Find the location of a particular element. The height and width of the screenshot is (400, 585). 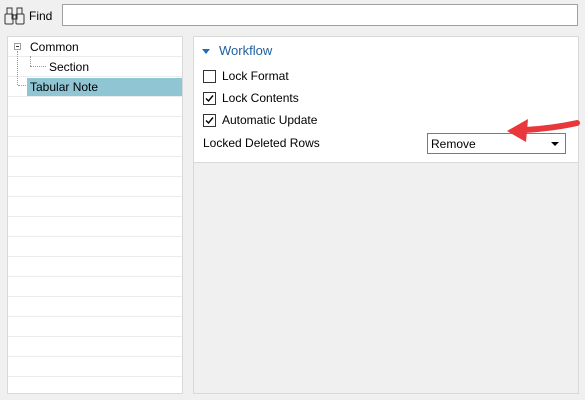

automatic-update-checkbox is located at coordinates (209, 120).